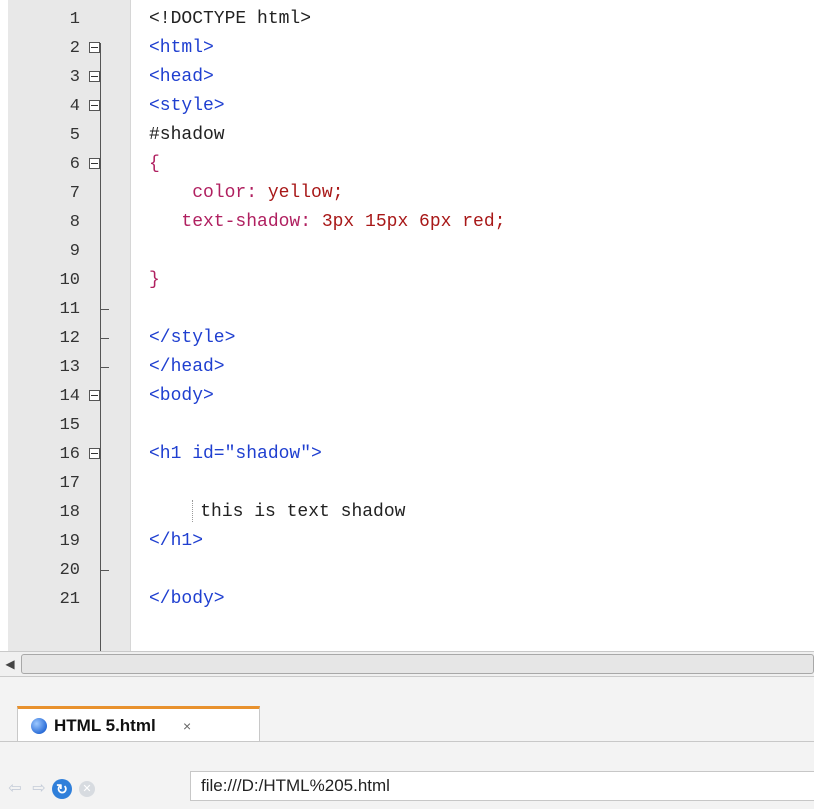 This screenshot has width=814, height=809. What do you see at coordinates (407, 741) in the screenshot?
I see `tabbar-divider` at bounding box center [407, 741].